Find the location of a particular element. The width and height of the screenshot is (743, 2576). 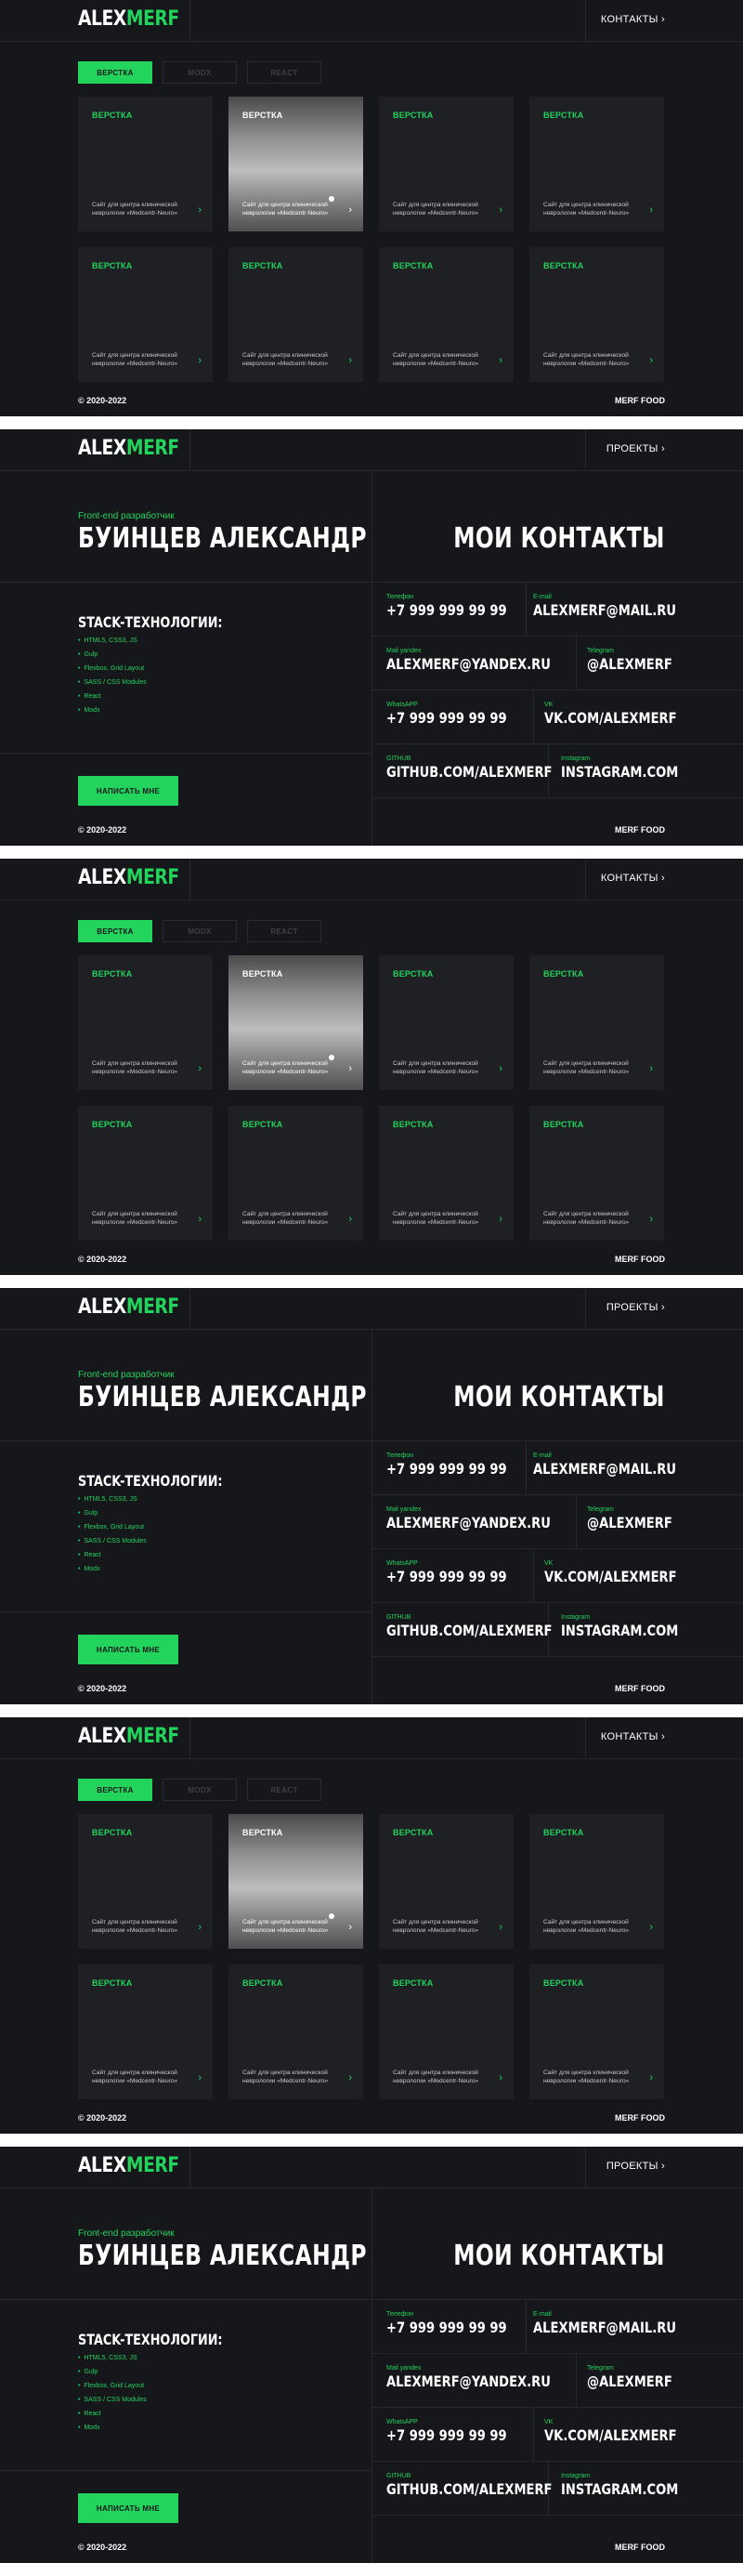

copyright: © 2020-2022 is located at coordinates (102, 400).